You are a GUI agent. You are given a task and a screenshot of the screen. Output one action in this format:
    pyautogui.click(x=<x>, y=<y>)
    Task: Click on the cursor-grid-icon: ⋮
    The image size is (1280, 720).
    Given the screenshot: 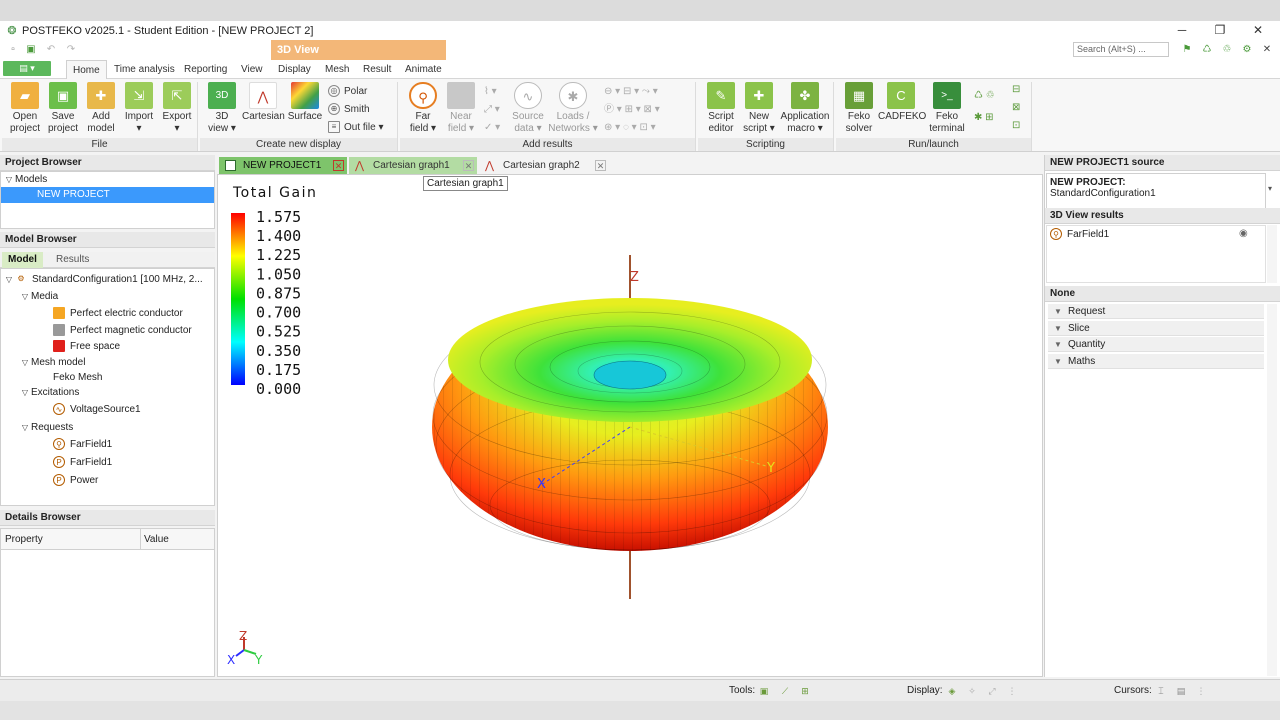 What is the action you would take?
    pyautogui.click(x=1201, y=691)
    